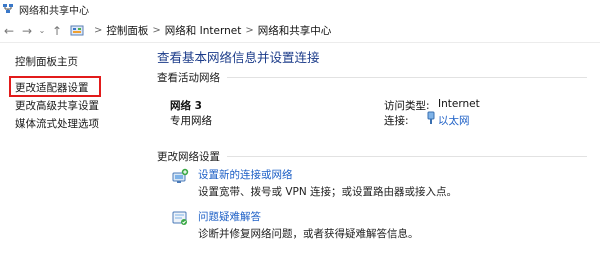 The width and height of the screenshot is (600, 268). Describe the element at coordinates (127, 30) in the screenshot. I see `breadcrumb-control-panel: 控制面板` at that location.